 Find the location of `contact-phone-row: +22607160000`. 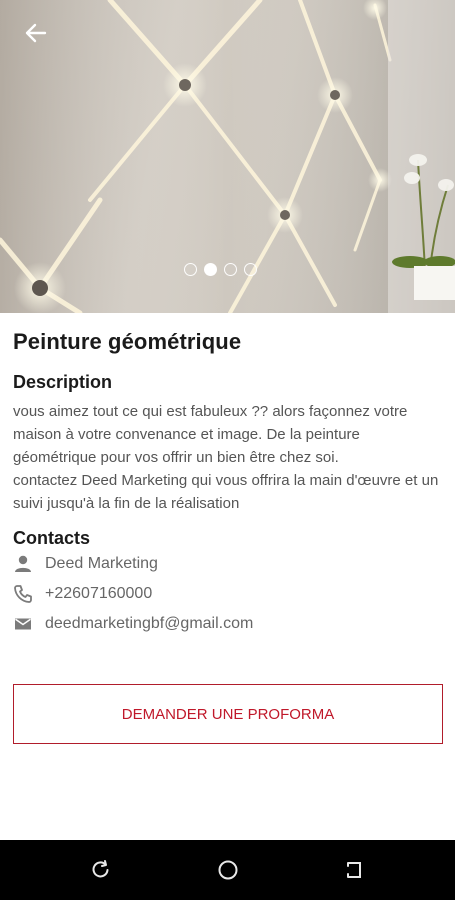

contact-phone-row: +22607160000 is located at coordinates (228, 594).